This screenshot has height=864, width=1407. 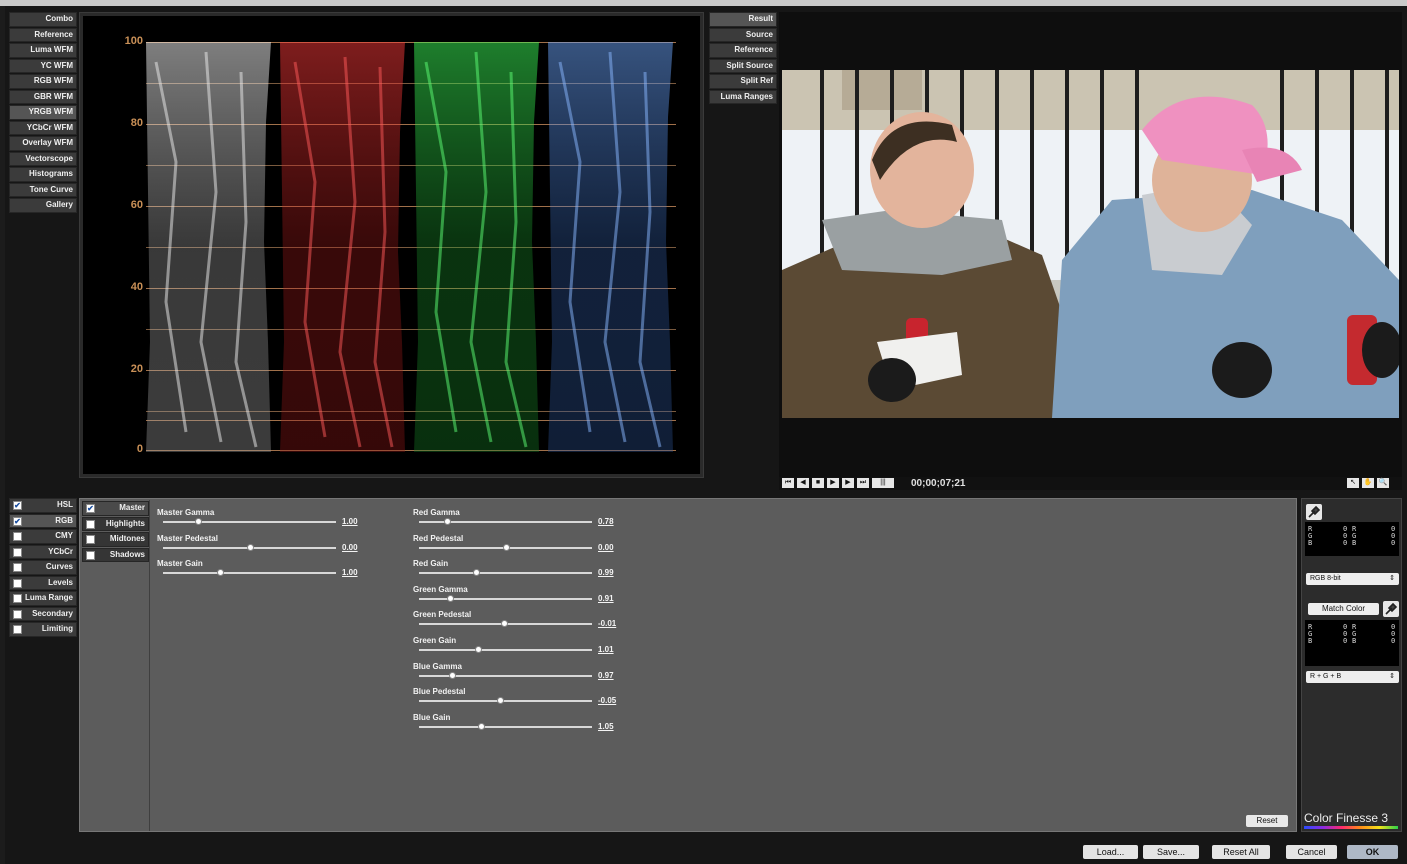 What do you see at coordinates (43, 582) in the screenshot?
I see `category-levels: Levels` at bounding box center [43, 582].